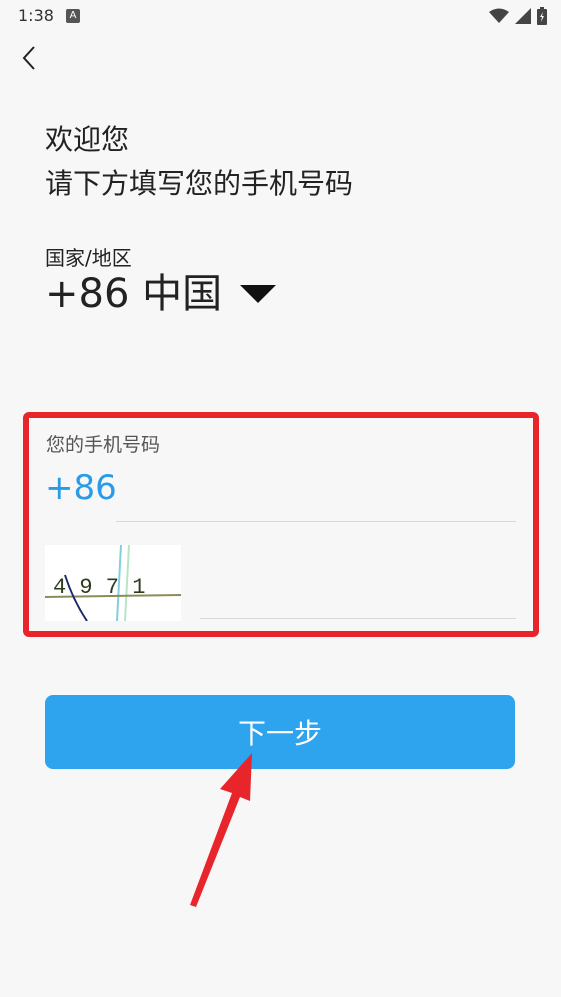 The height and width of the screenshot is (997, 561). Describe the element at coordinates (280, 732) in the screenshot. I see `next-button: 下一步` at that location.